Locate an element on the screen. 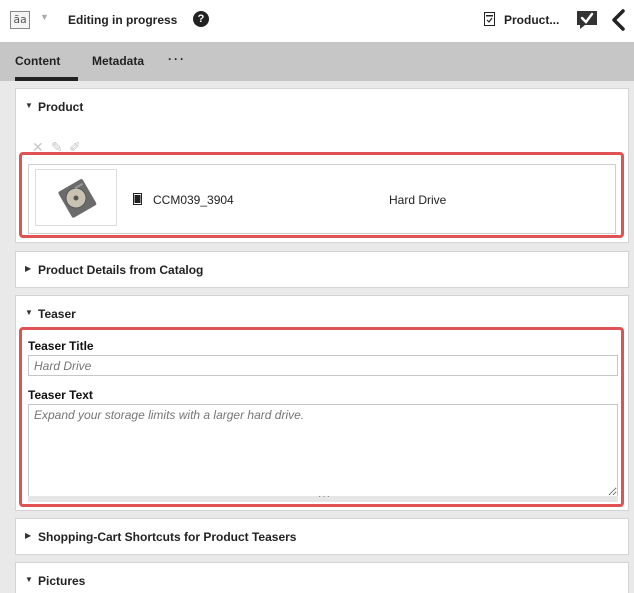  teaser-title-label: Teaser Title is located at coordinates (61, 346).